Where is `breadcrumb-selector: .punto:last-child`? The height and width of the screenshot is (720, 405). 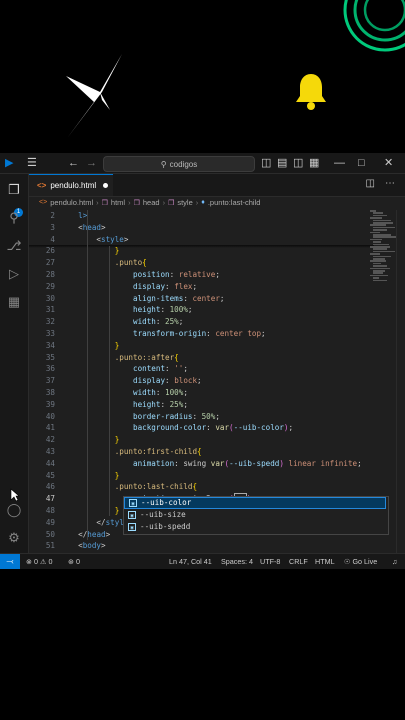 breadcrumb-selector: .punto:last-child is located at coordinates (234, 202).